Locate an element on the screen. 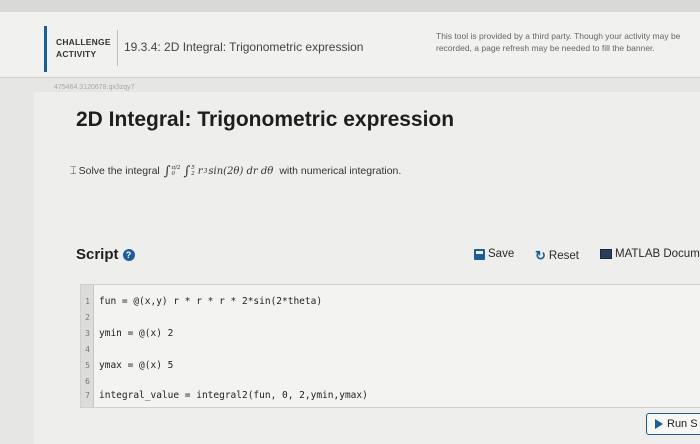  activity-type-badge: CHALLENGE ACTIVITY is located at coordinates (84, 48).